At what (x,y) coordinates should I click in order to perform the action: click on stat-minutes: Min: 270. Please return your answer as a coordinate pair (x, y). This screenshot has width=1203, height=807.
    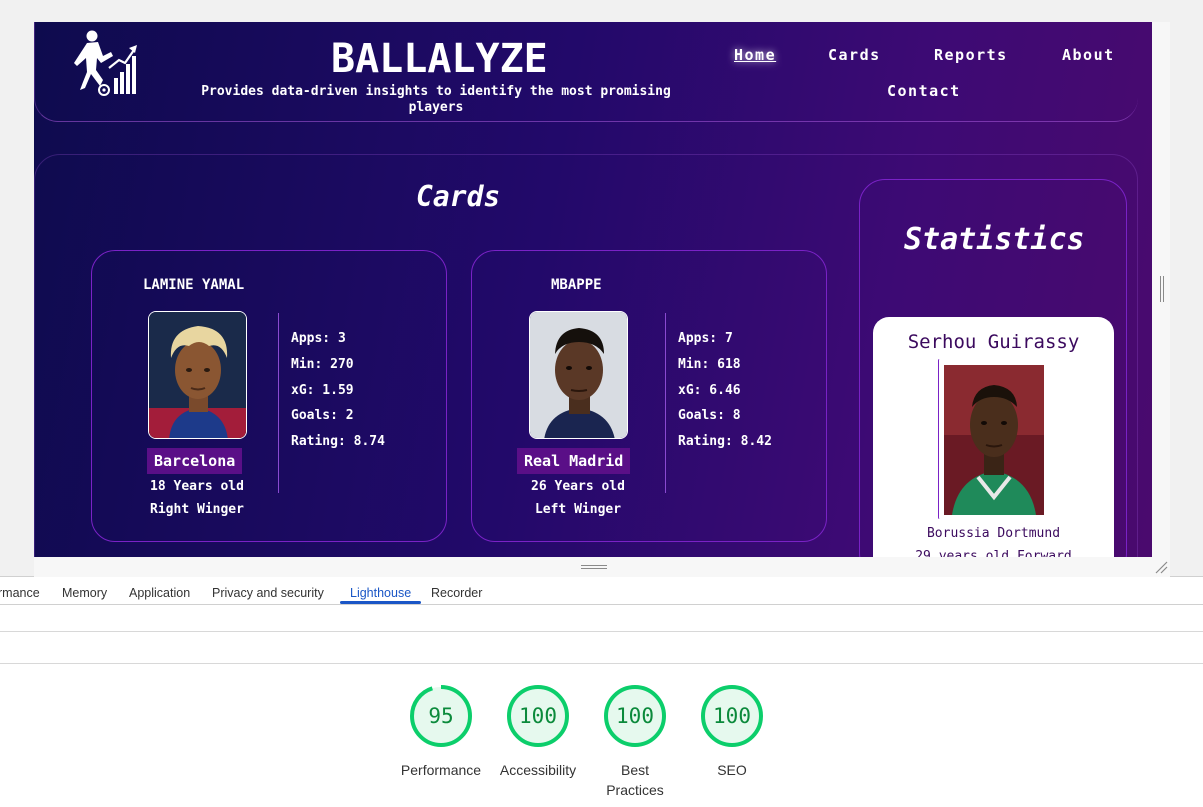
    Looking at the image, I should click on (322, 364).